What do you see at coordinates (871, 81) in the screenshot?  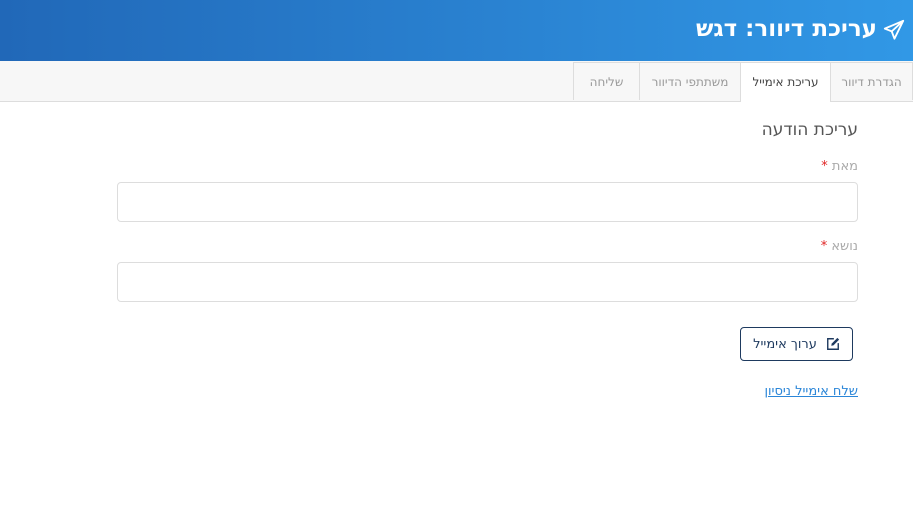 I see `tab-mailing-settings: הגדרת דיוור` at bounding box center [871, 81].